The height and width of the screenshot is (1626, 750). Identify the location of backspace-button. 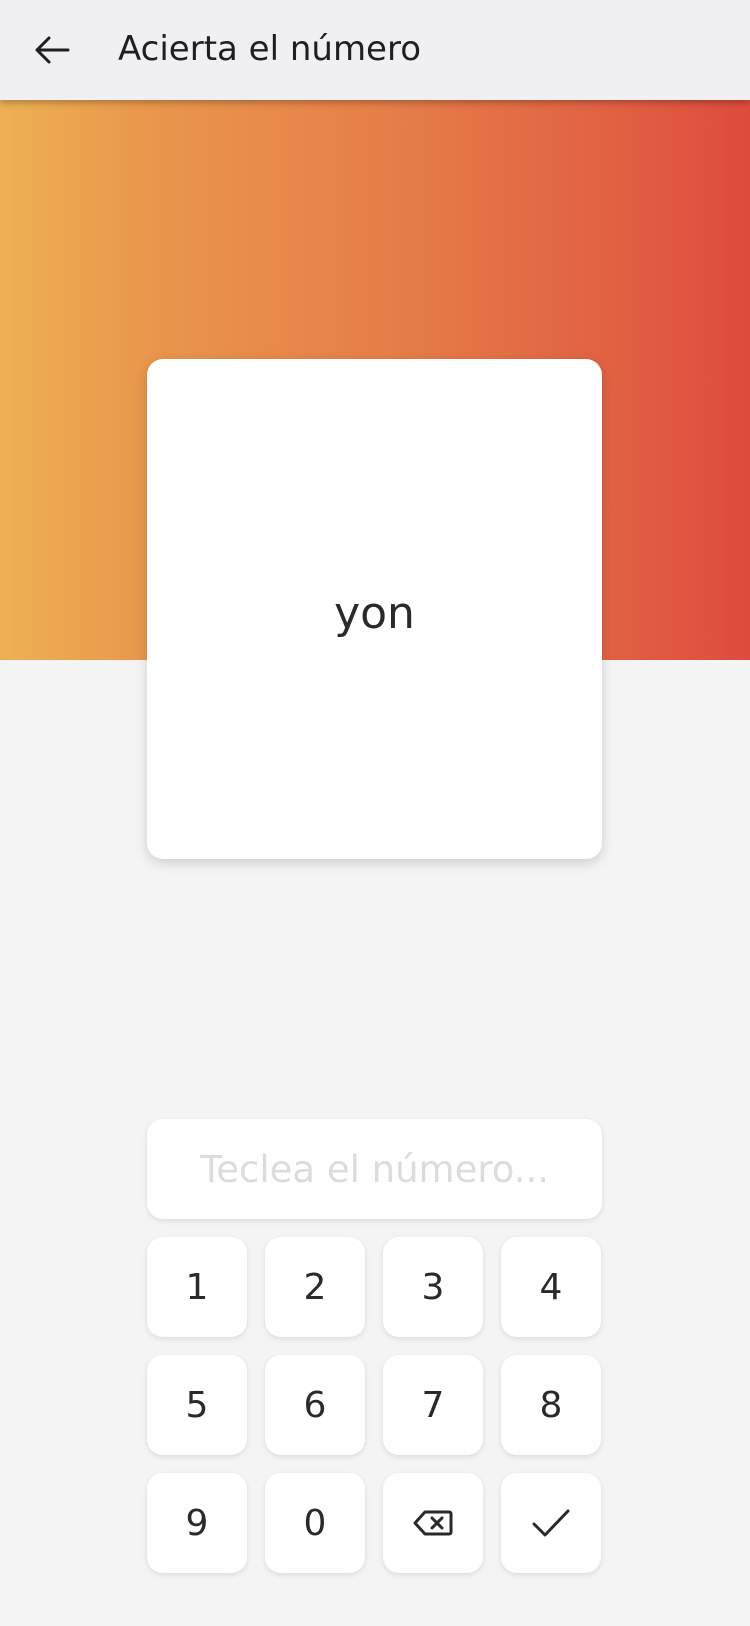
(433, 1523).